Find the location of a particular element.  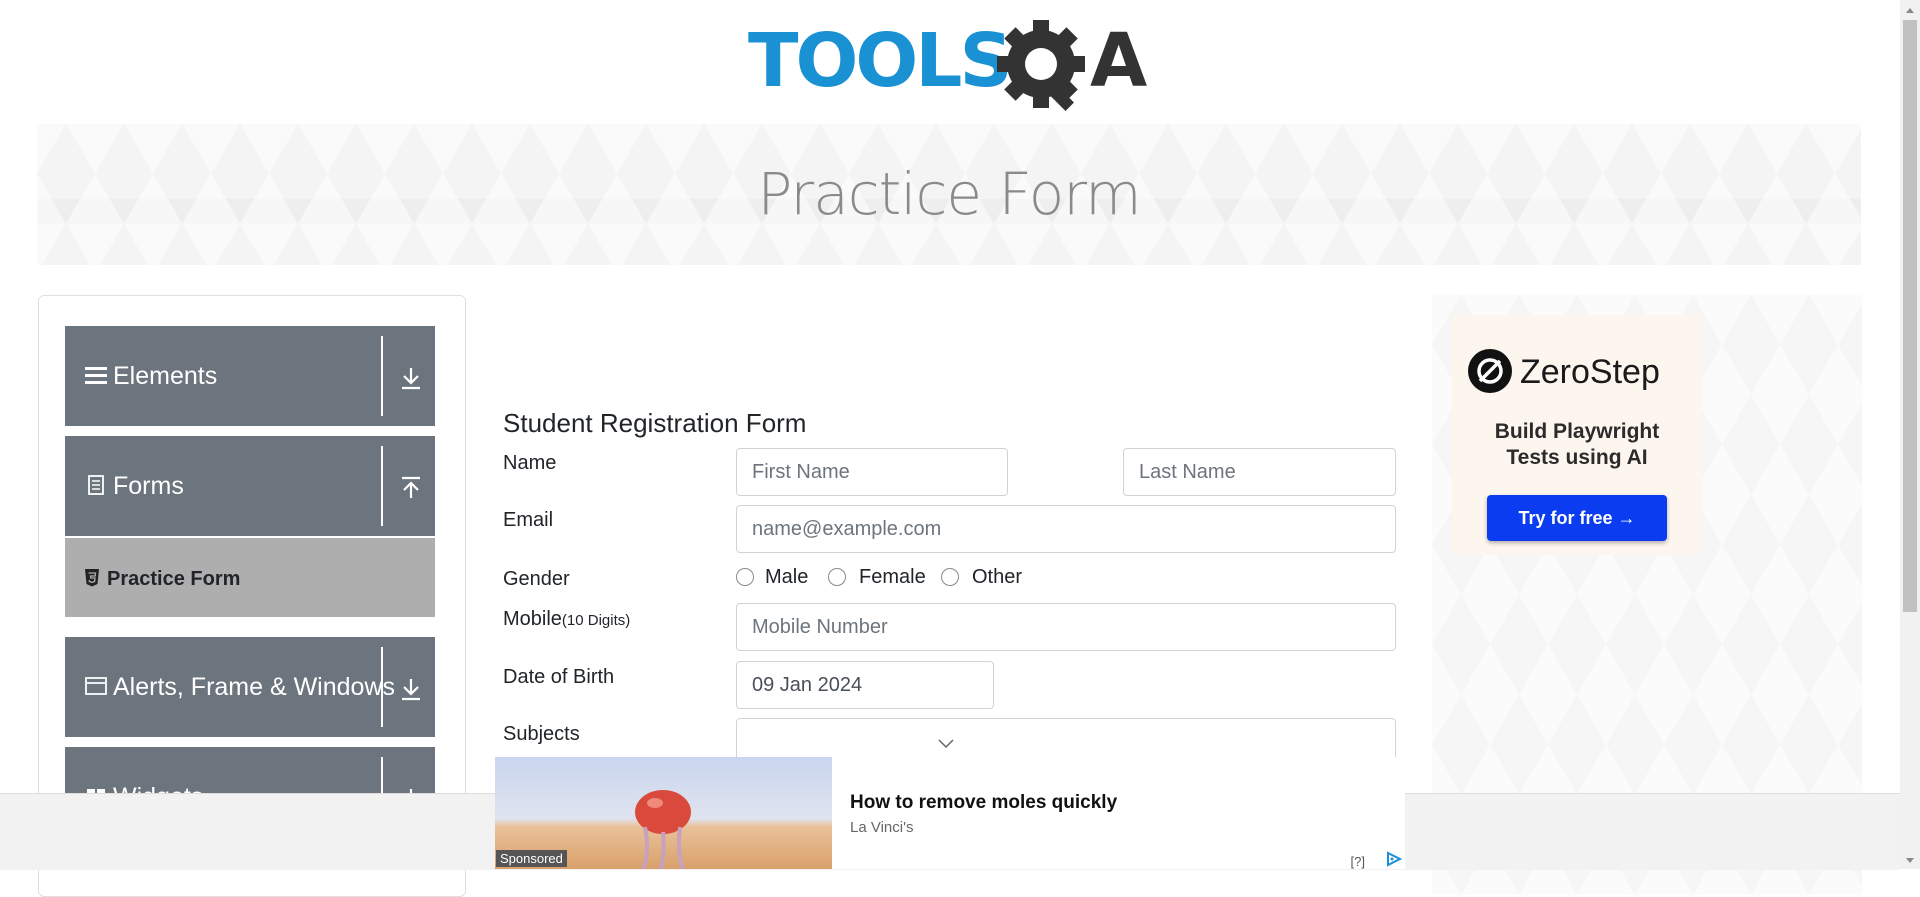

sidebar-group-alerts: Alerts, Frame & Windows is located at coordinates (250, 687).